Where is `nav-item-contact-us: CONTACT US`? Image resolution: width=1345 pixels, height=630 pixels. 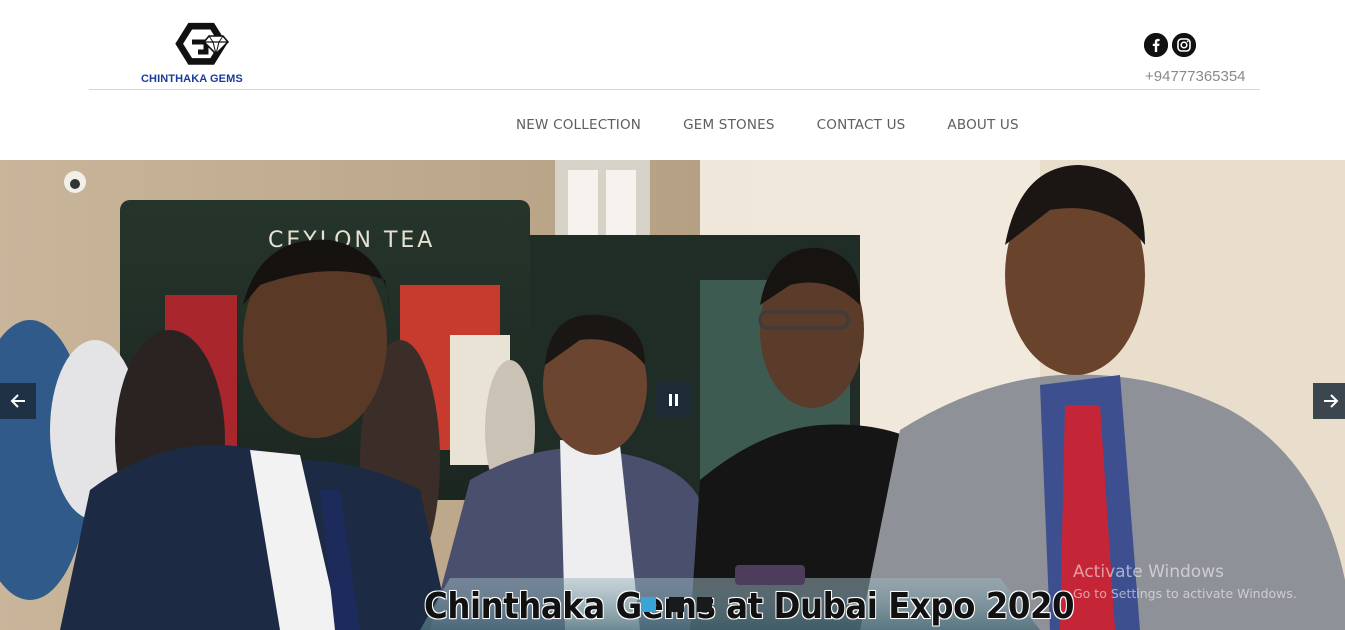
nav-item-contact-us: CONTACT US is located at coordinates (861, 125).